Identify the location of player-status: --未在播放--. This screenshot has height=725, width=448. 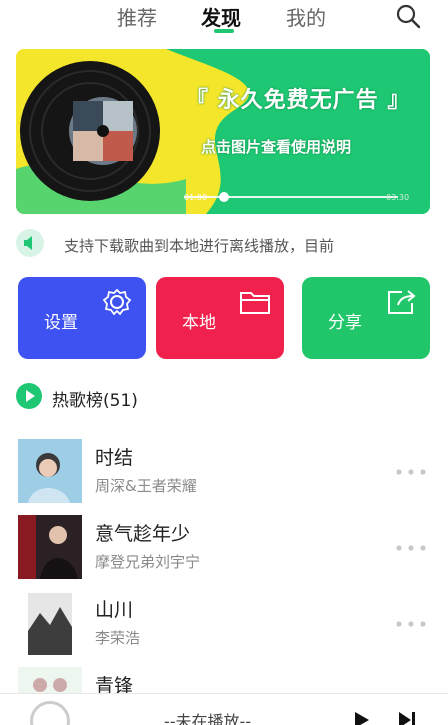
(208, 718).